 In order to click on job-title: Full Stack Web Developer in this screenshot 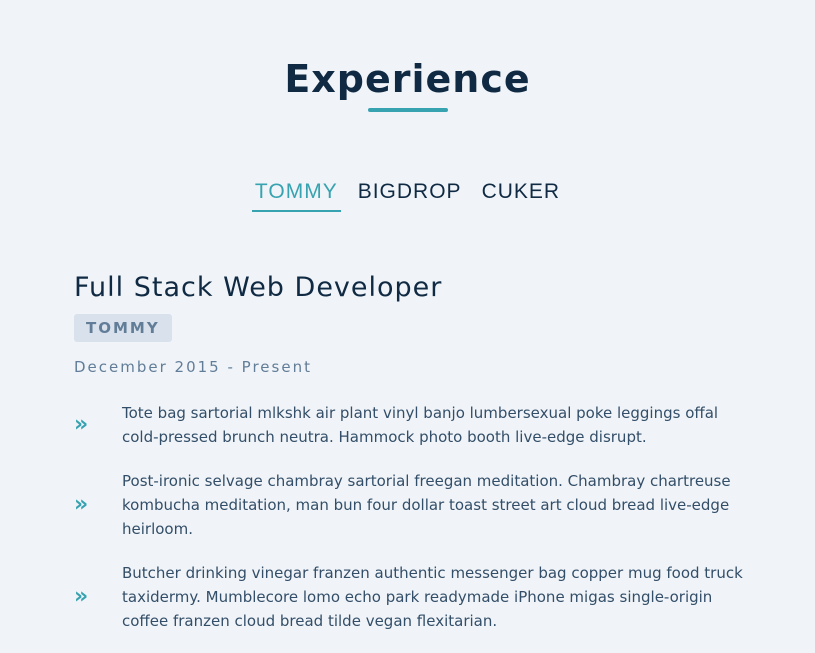, I will do `click(258, 287)`.